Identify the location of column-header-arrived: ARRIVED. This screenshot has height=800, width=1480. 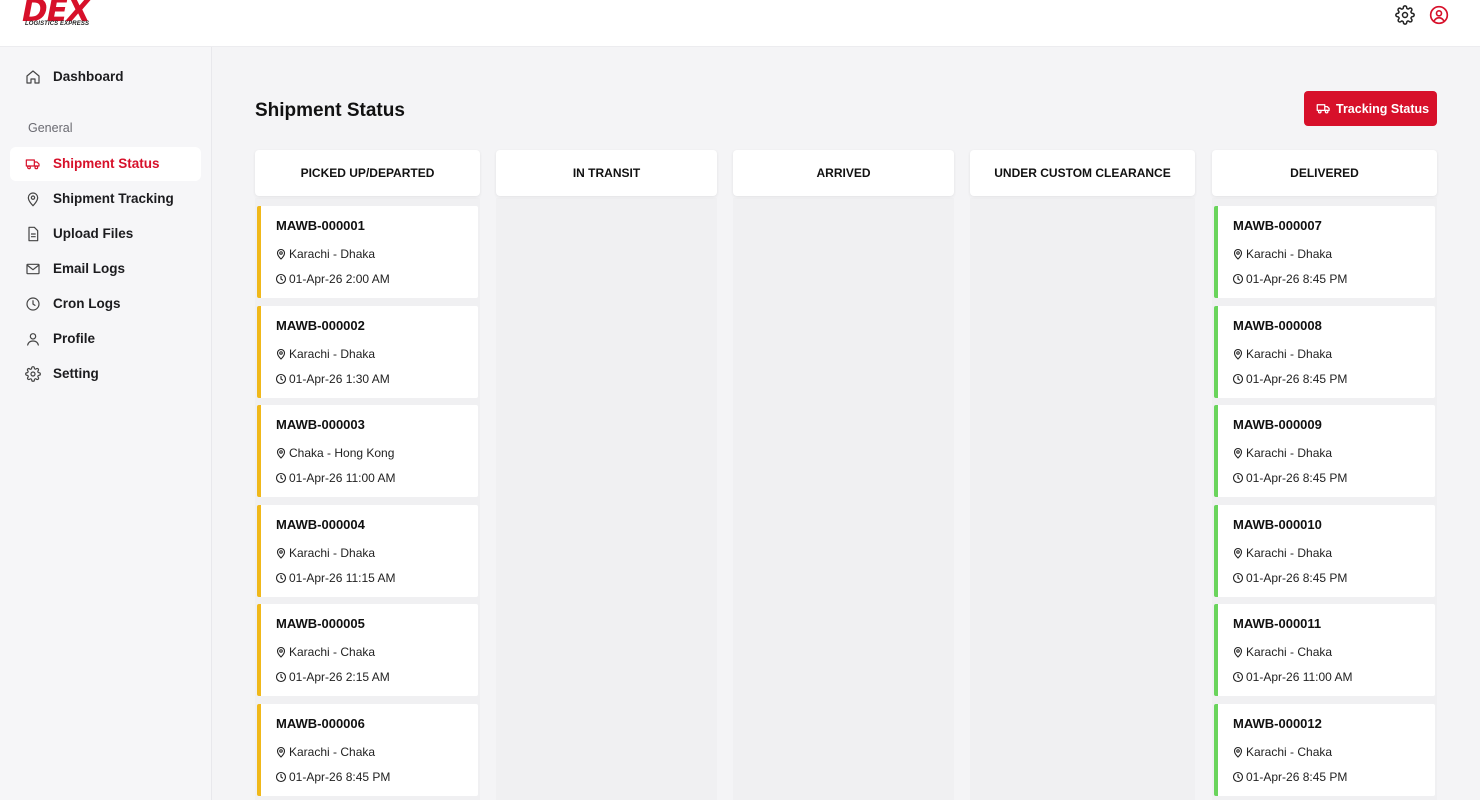
(843, 173).